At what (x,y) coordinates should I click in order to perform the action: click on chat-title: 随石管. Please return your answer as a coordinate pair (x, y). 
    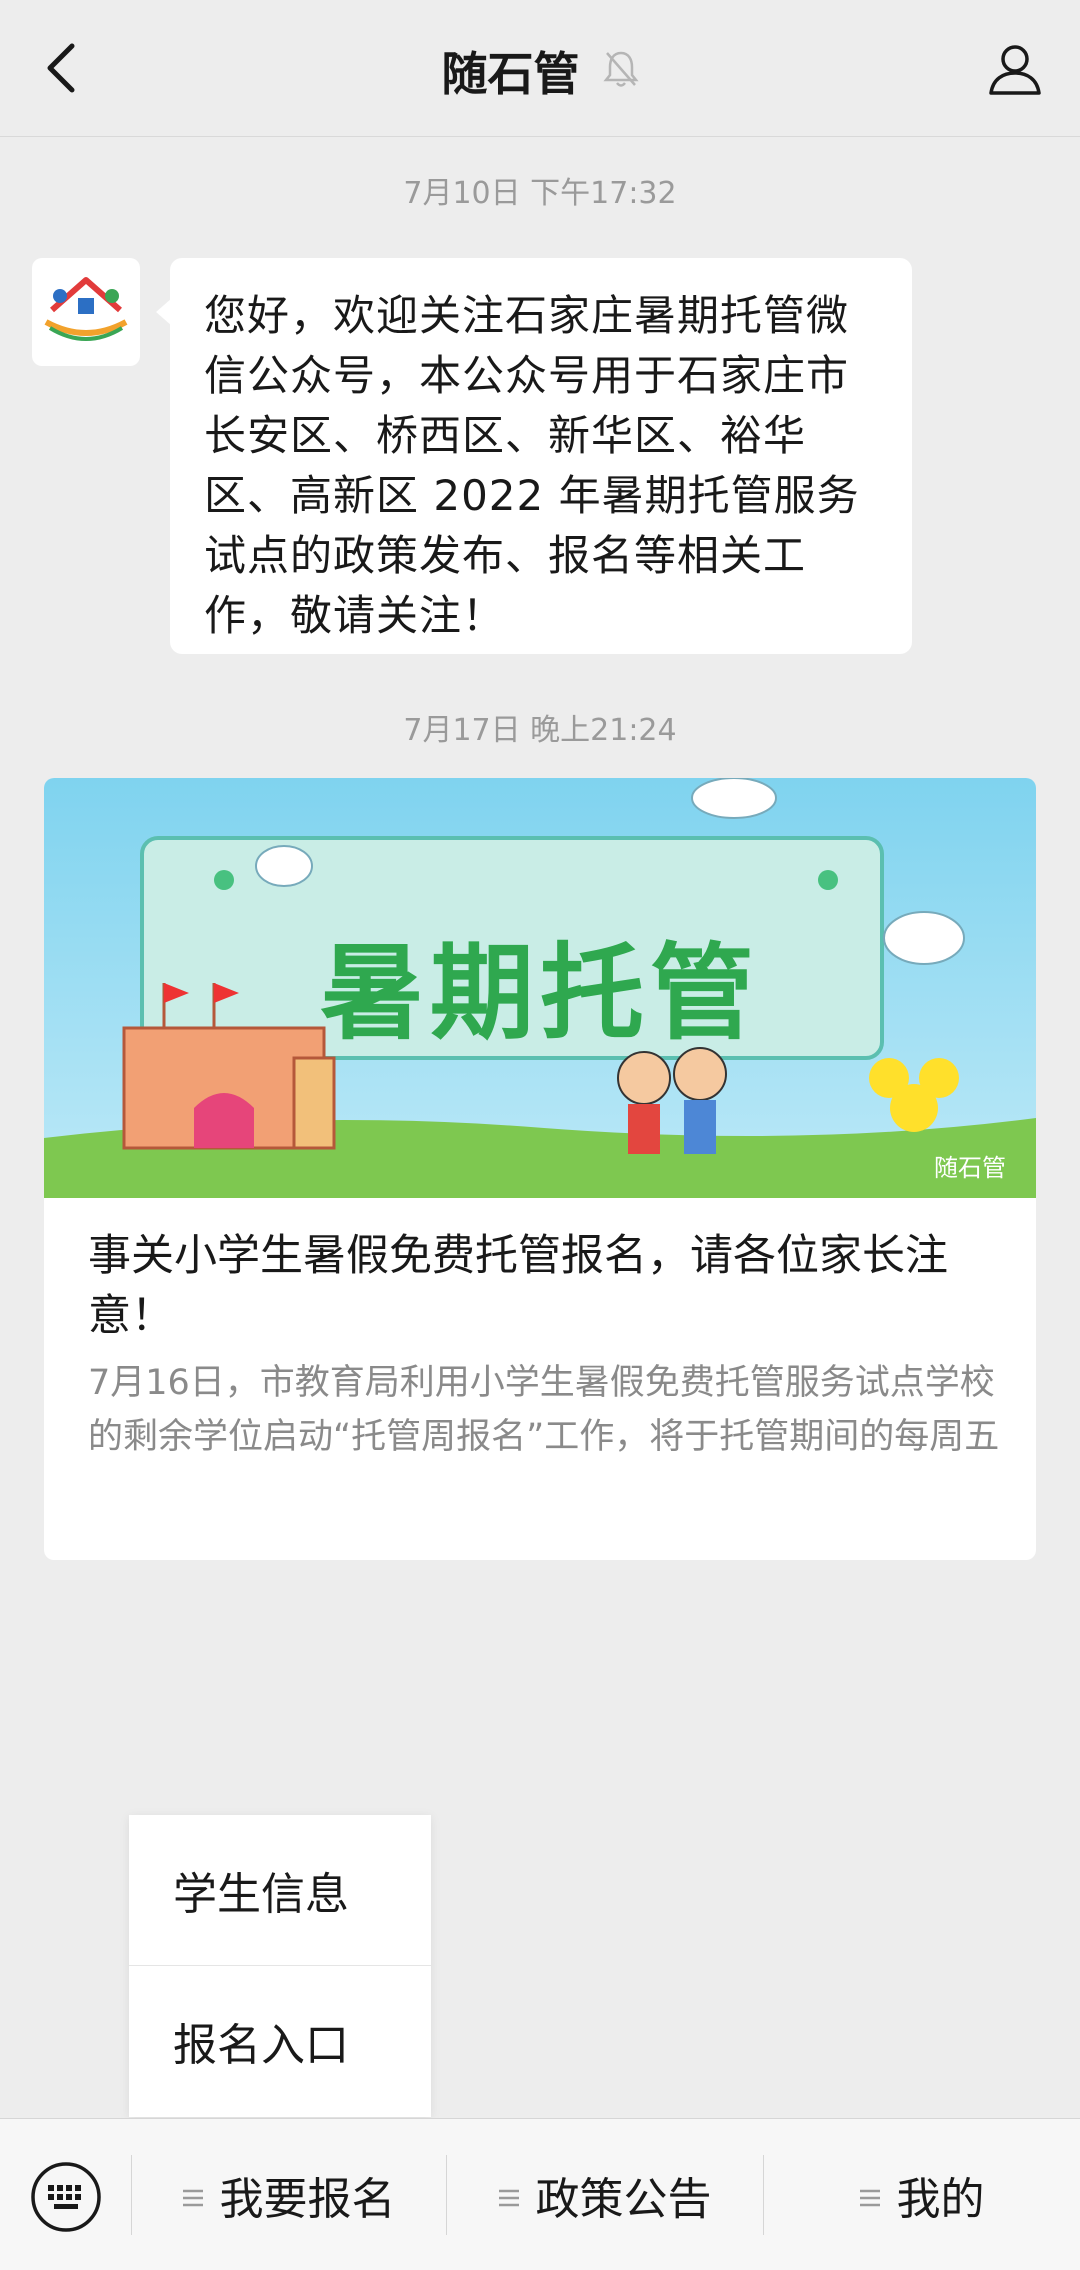
    Looking at the image, I should click on (510, 74).